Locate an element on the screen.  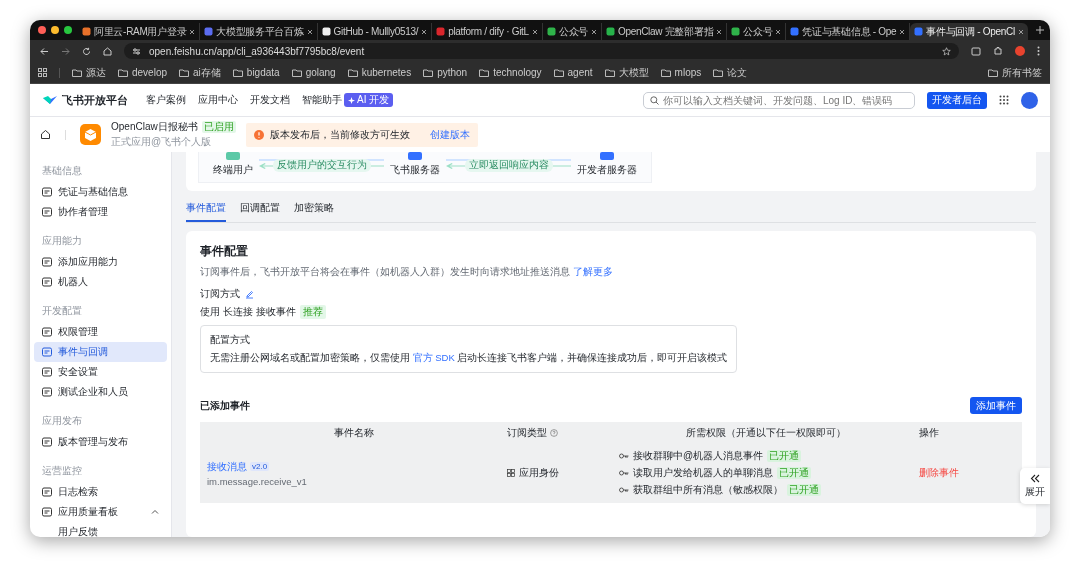
bookmark-folder: 大模型 is located at coordinates (626, 72).